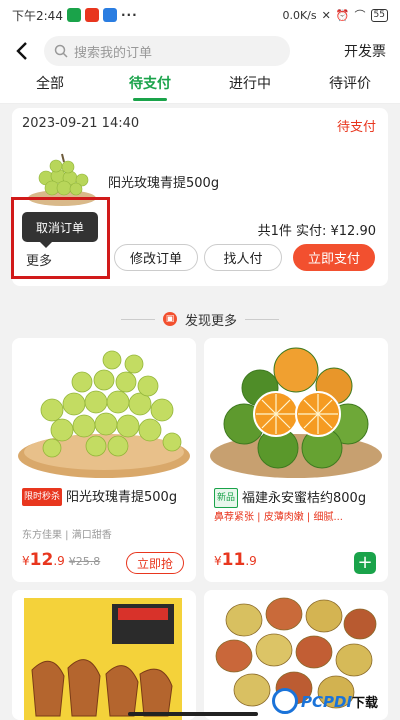  Describe the element at coordinates (73, 15) in the screenshot. I see `wechat-app-icon` at that location.